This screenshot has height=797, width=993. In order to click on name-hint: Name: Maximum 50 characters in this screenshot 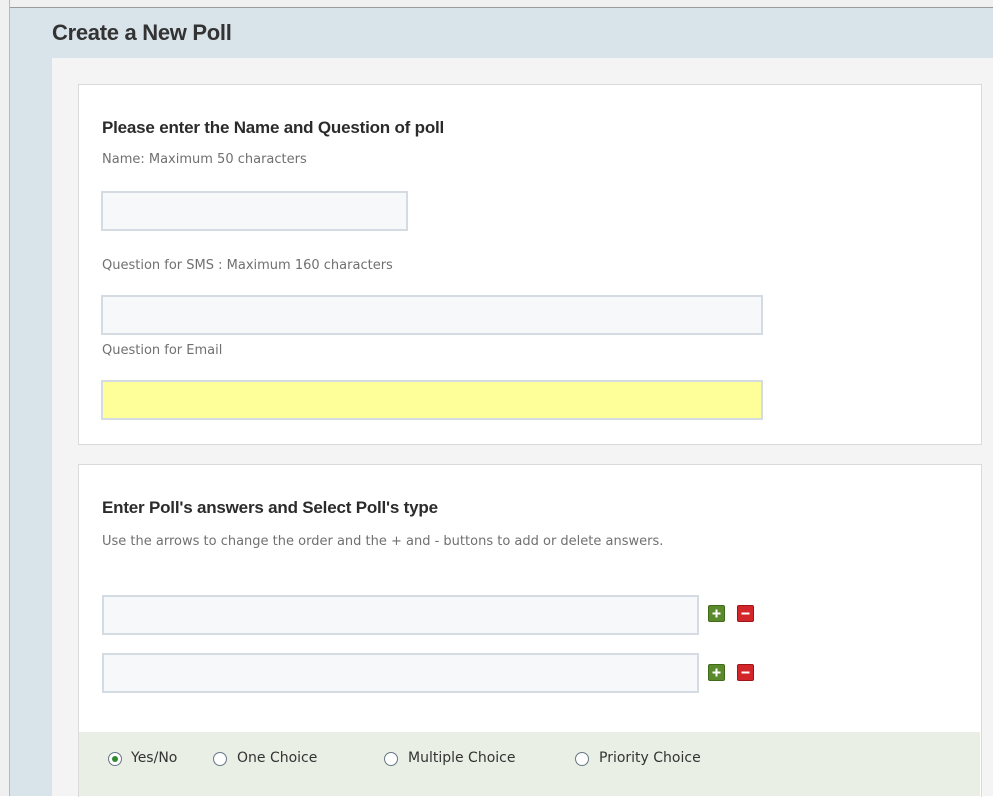, I will do `click(204, 159)`.